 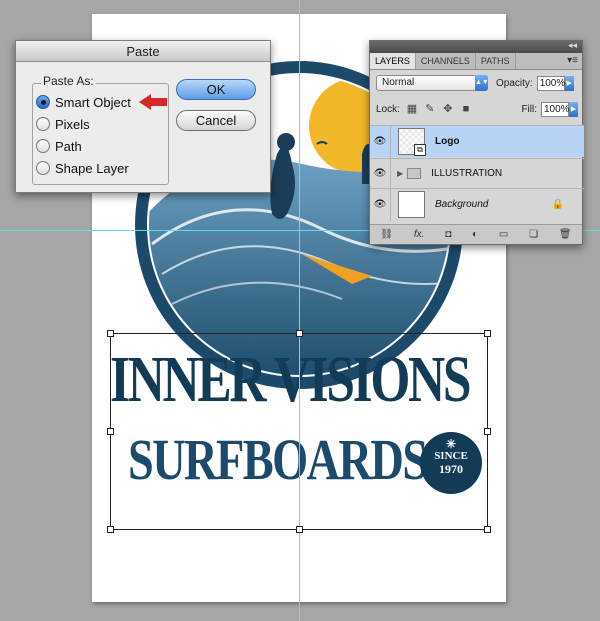 I want to click on tab-channels: CHANNELS, so click(x=446, y=61).